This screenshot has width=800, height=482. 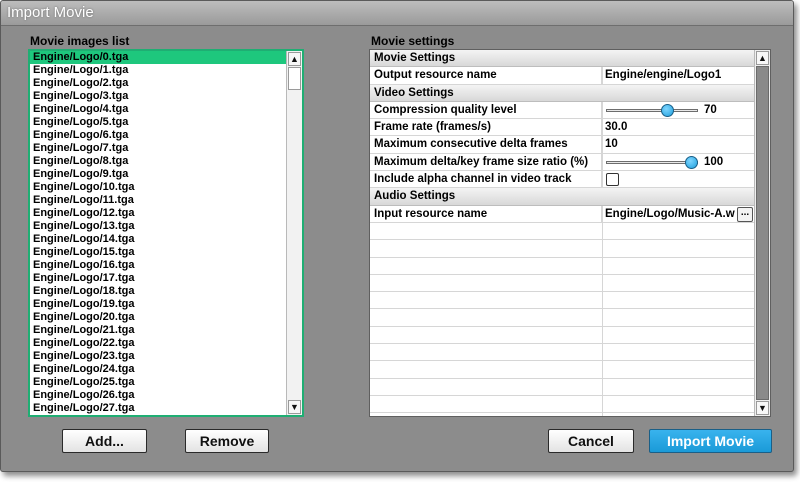 What do you see at coordinates (158, 395) in the screenshot?
I see `list-item: Engine/Logo/26.tga` at bounding box center [158, 395].